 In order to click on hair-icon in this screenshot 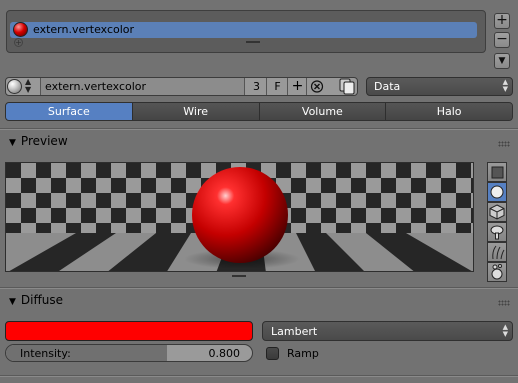, I will do `click(498, 252)`.